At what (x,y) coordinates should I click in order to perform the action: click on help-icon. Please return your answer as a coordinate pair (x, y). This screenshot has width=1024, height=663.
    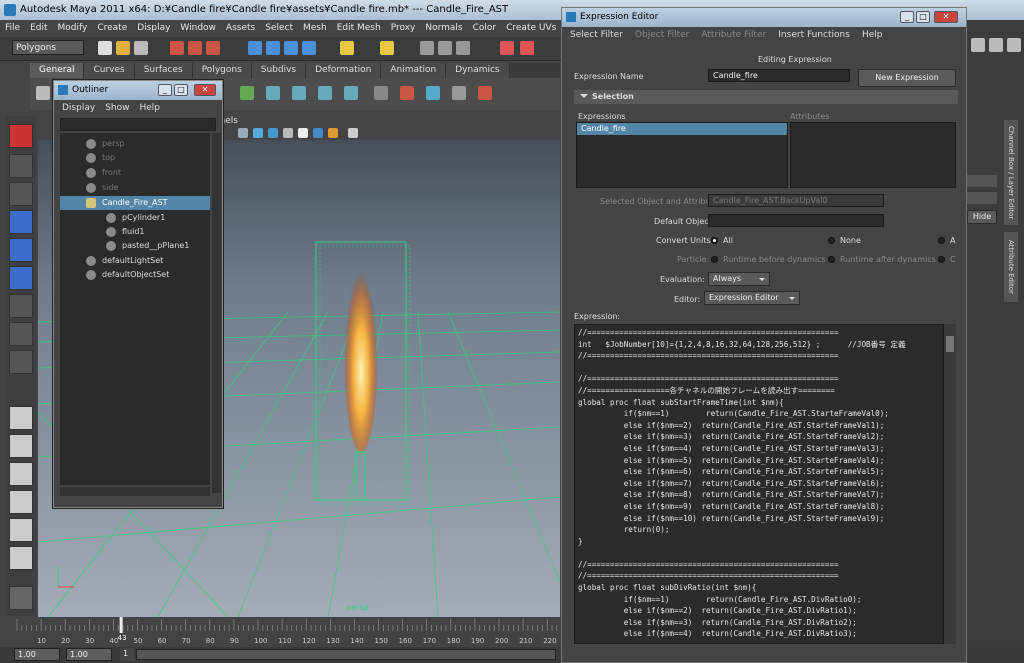
    Looking at the image, I should click on (387, 48).